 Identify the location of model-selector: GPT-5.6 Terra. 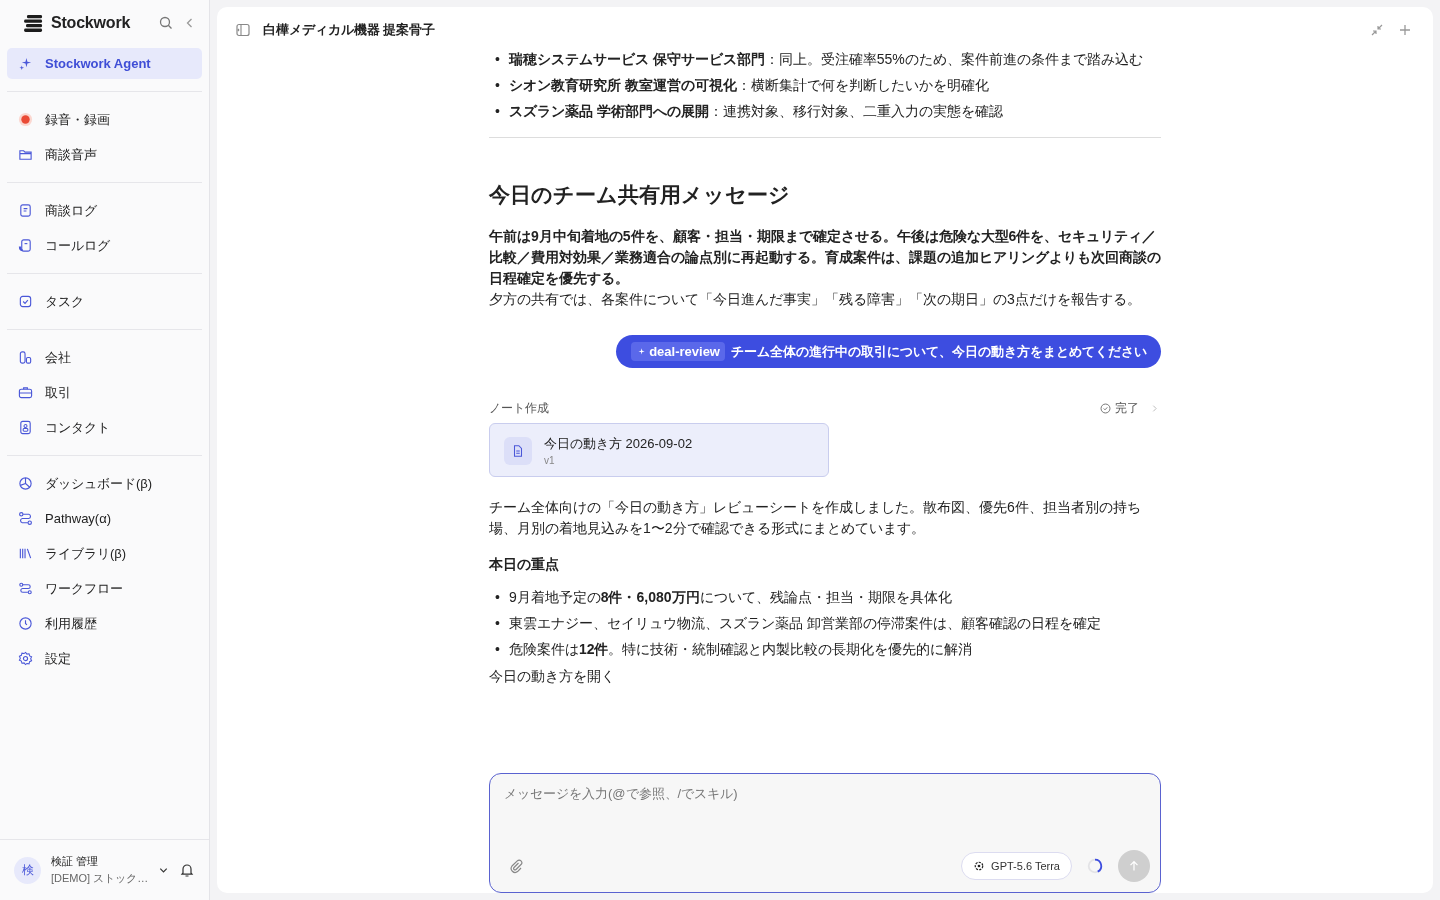
(1016, 866).